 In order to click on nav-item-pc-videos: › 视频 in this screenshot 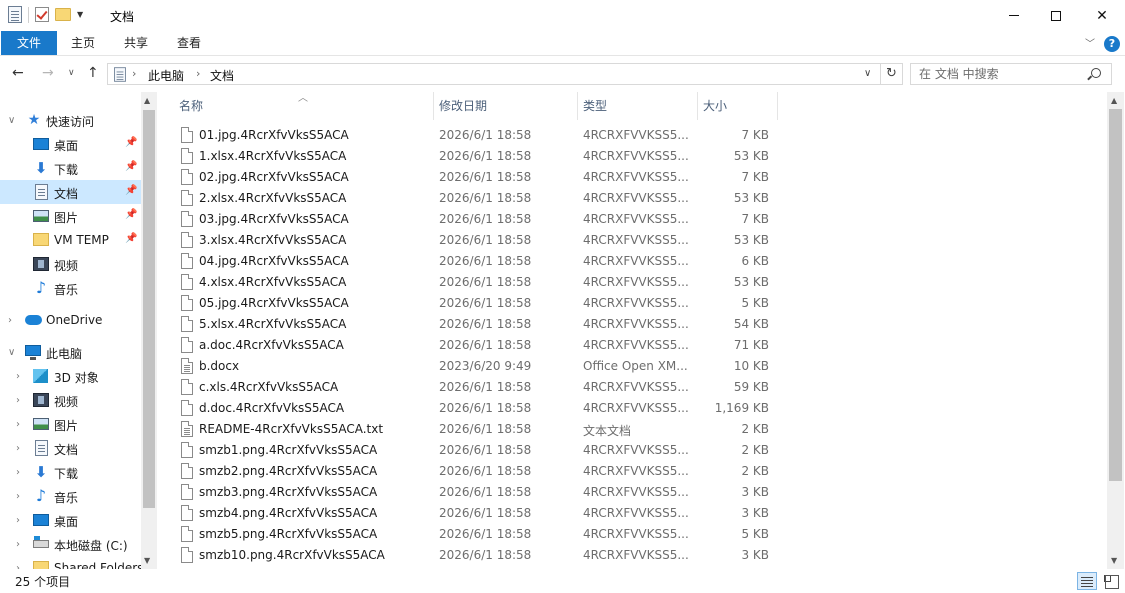, I will do `click(70, 400)`.